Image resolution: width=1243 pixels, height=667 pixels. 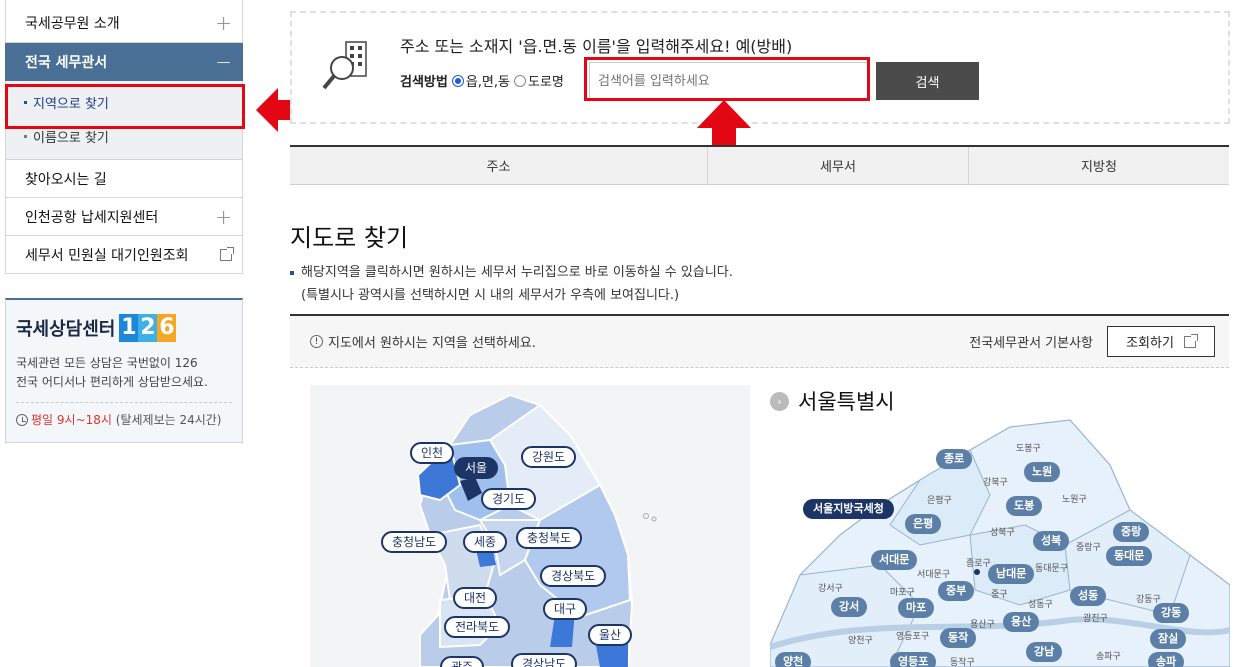 What do you see at coordinates (727, 79) in the screenshot?
I see `highlight-box-search` at bounding box center [727, 79].